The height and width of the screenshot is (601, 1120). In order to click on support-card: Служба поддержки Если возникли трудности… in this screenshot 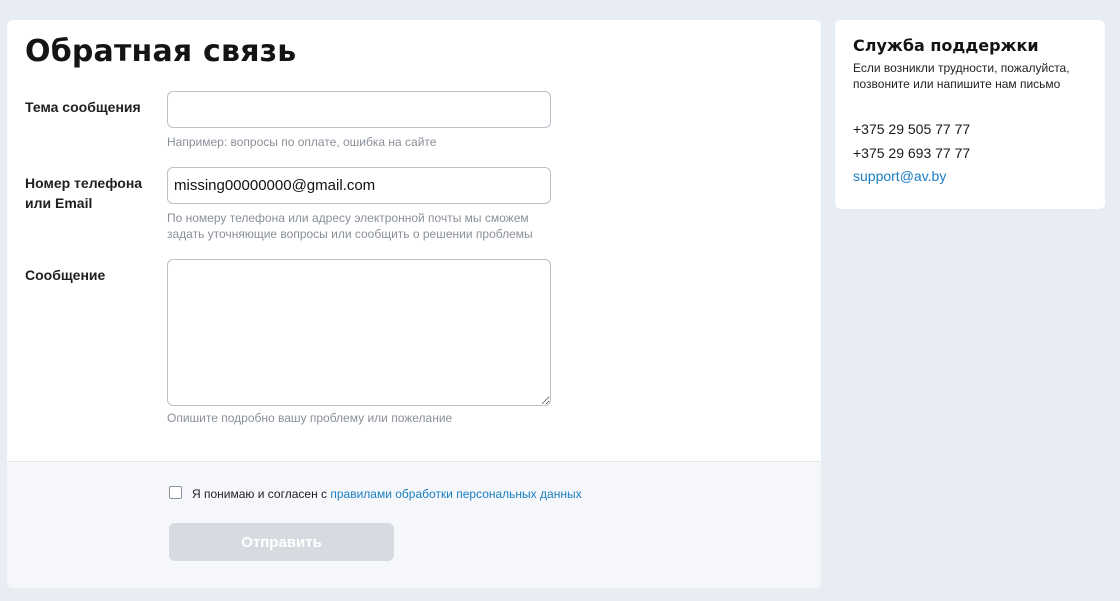, I will do `click(970, 114)`.